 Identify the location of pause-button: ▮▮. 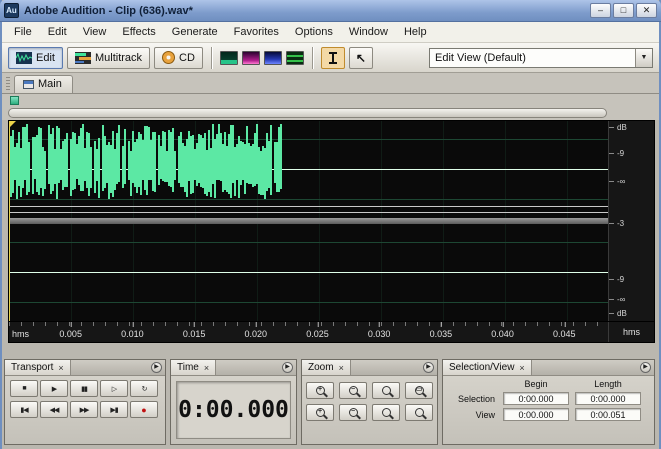
(84, 388).